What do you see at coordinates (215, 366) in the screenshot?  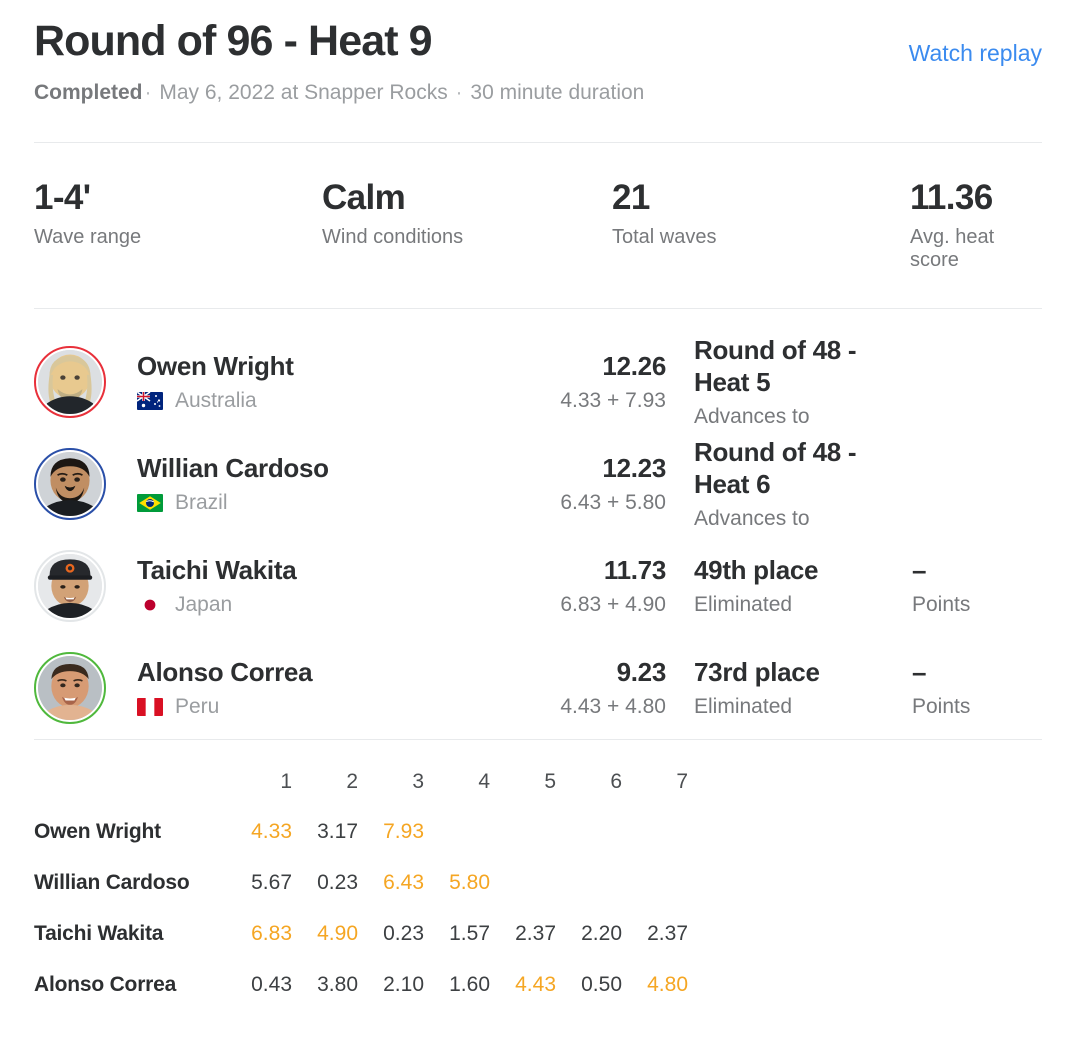 I see `athlete-name: Owen Wright` at bounding box center [215, 366].